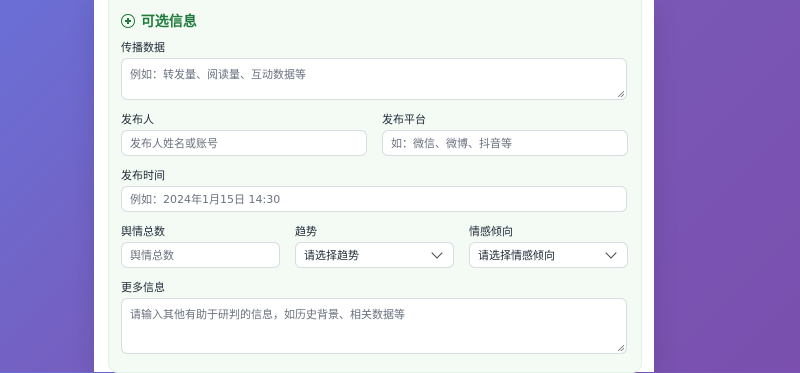 The height and width of the screenshot is (373, 800). What do you see at coordinates (128, 21) in the screenshot?
I see `plus-circle-icon` at bounding box center [128, 21].